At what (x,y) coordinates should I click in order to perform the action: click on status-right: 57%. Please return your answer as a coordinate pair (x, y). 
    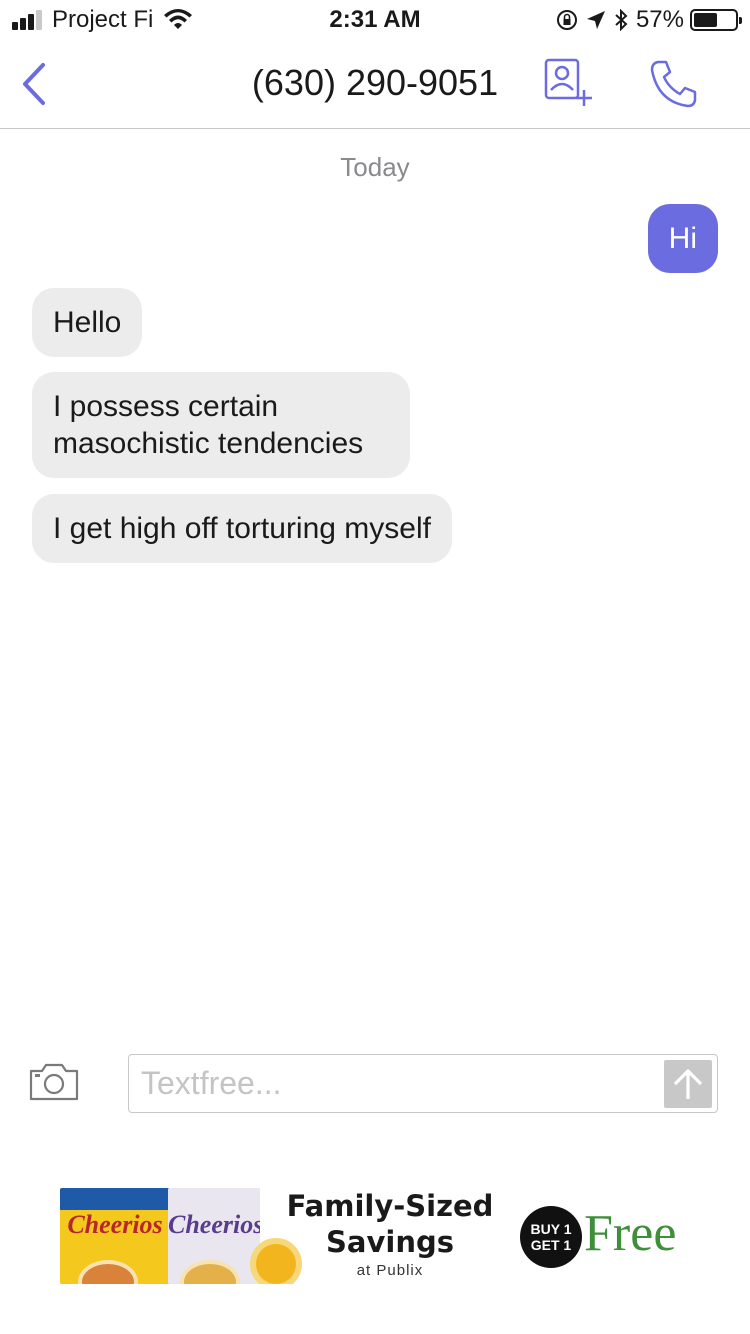
    Looking at the image, I should click on (645, 20).